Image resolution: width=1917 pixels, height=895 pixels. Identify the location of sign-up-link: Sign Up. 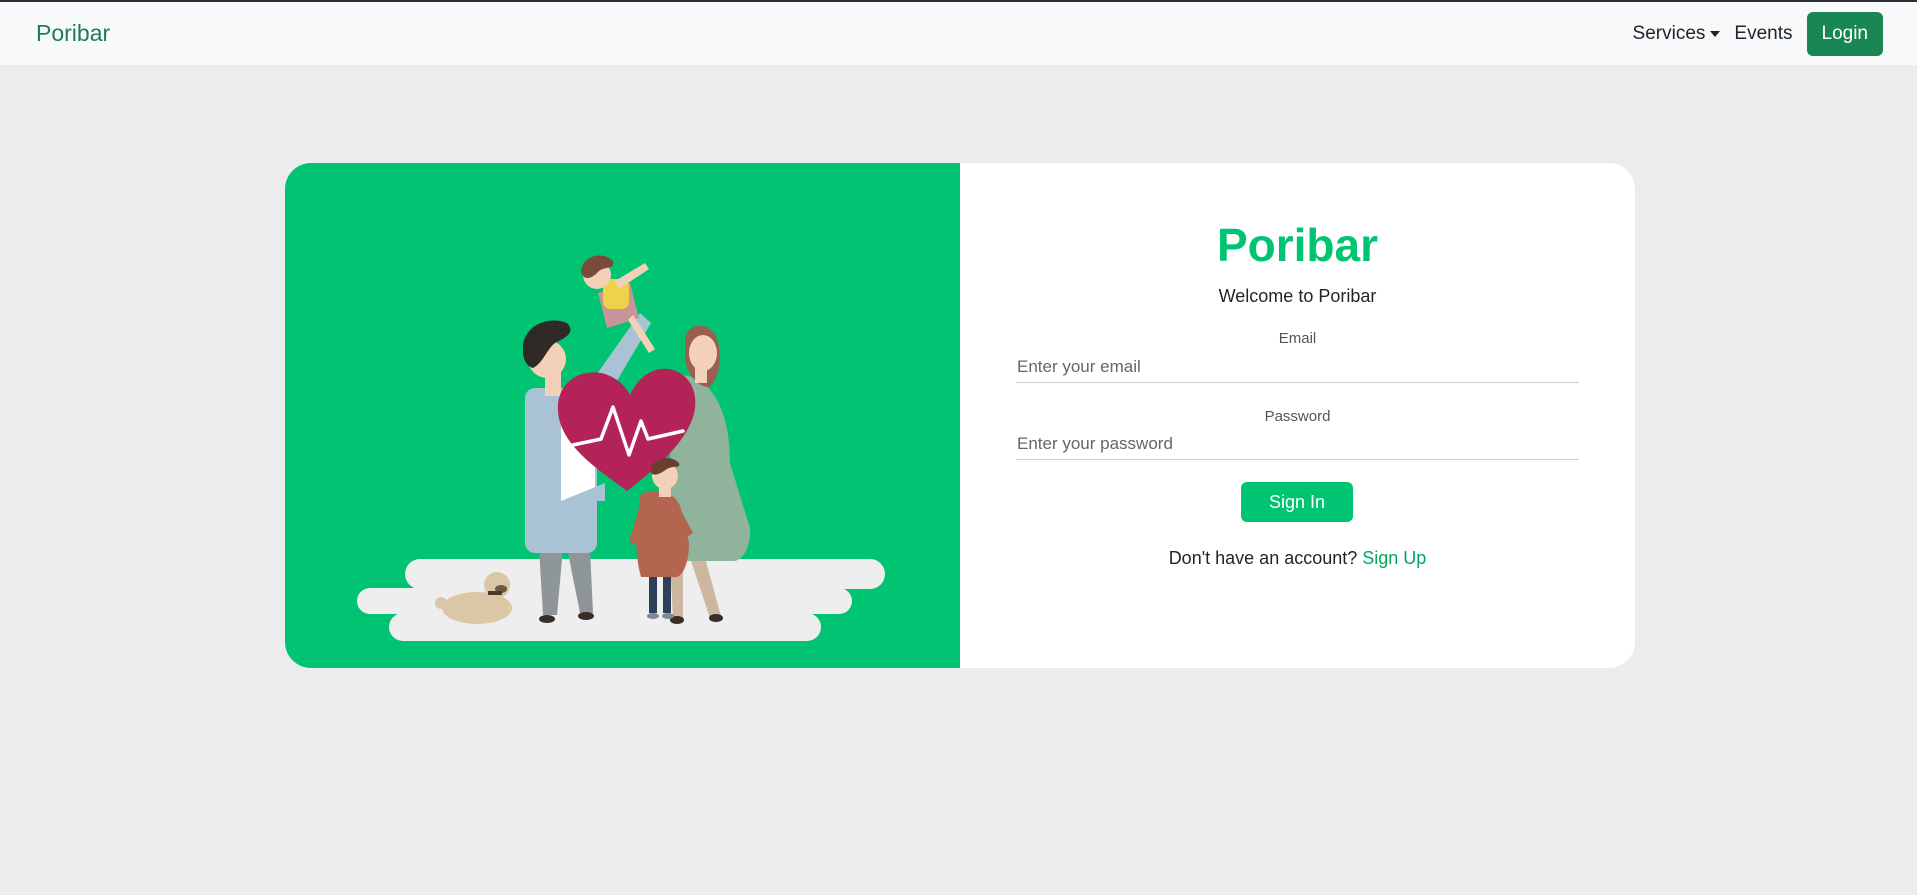
(1394, 558).